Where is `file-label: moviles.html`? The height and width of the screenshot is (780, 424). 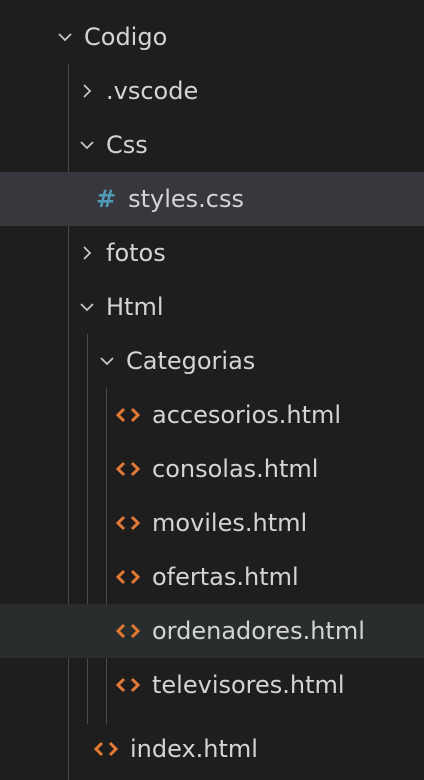
file-label: moviles.html is located at coordinates (230, 523).